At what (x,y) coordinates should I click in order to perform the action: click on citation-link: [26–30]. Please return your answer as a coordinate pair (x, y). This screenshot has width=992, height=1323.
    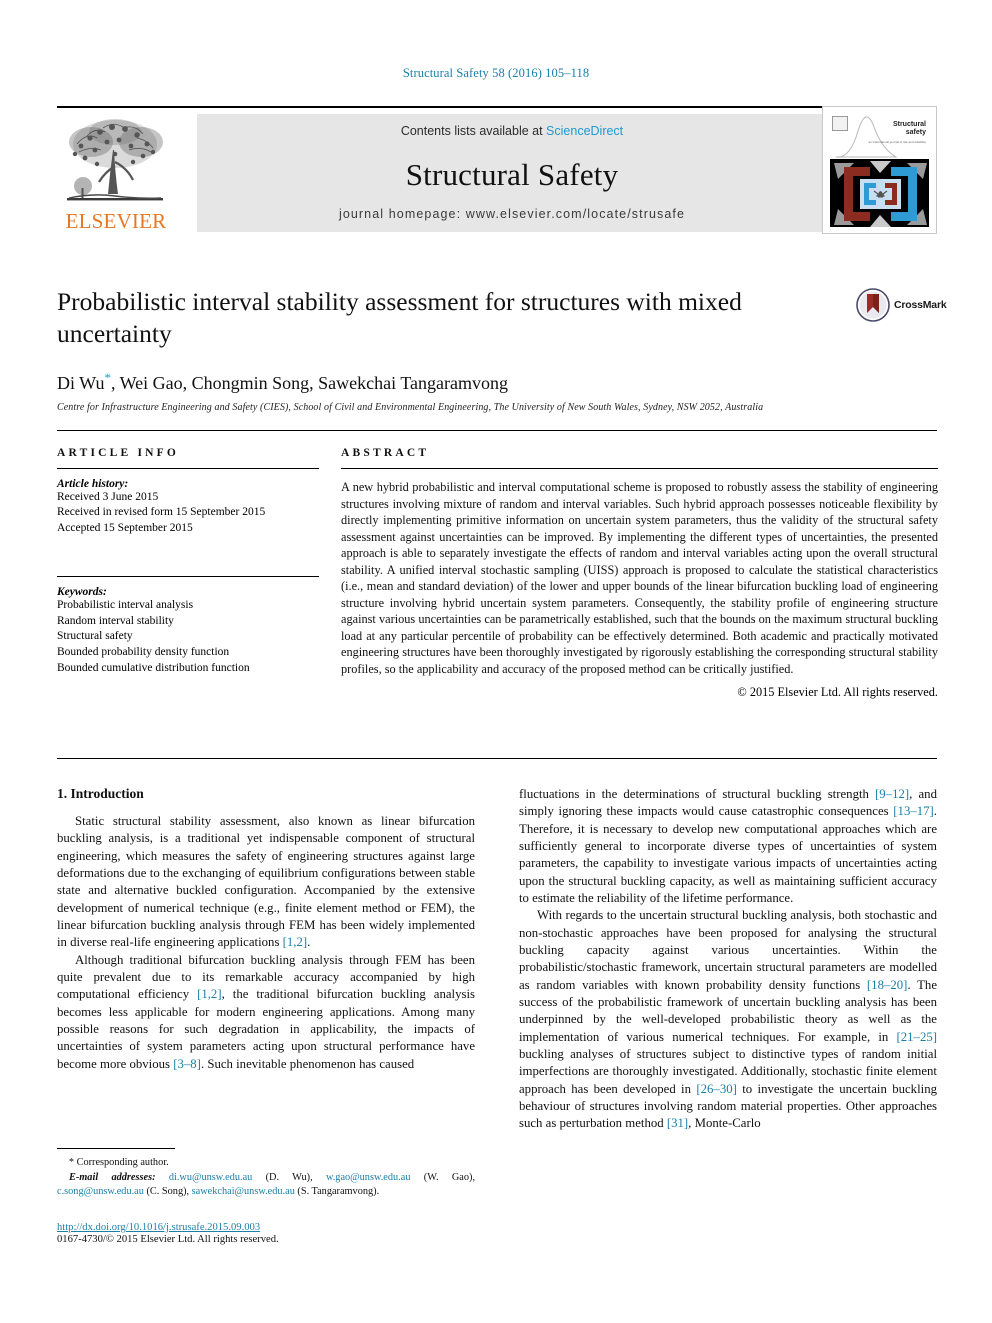
    Looking at the image, I should click on (716, 1089).